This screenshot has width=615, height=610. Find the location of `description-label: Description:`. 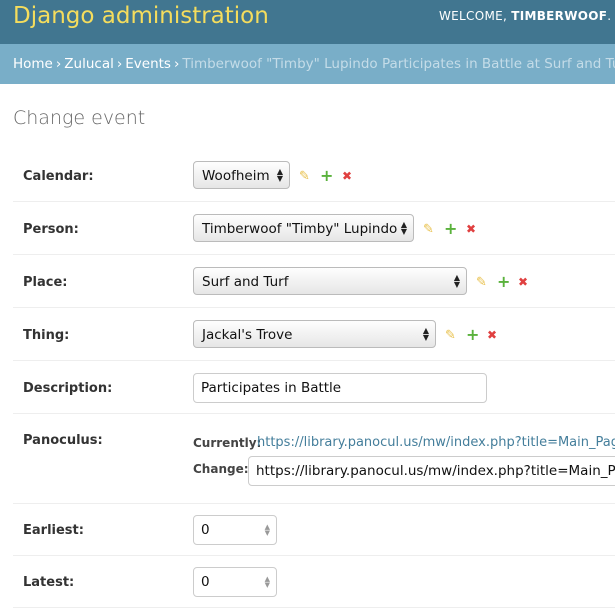

description-label: Description: is located at coordinates (68, 388).